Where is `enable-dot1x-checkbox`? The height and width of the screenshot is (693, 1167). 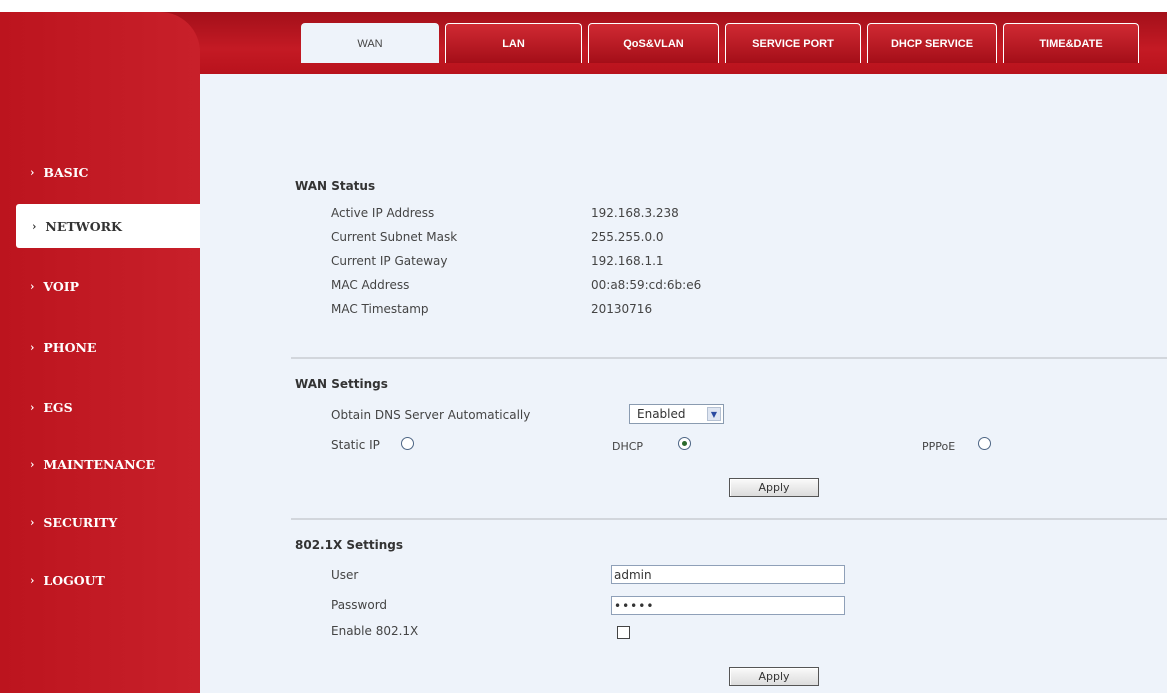
enable-dot1x-checkbox is located at coordinates (623, 632).